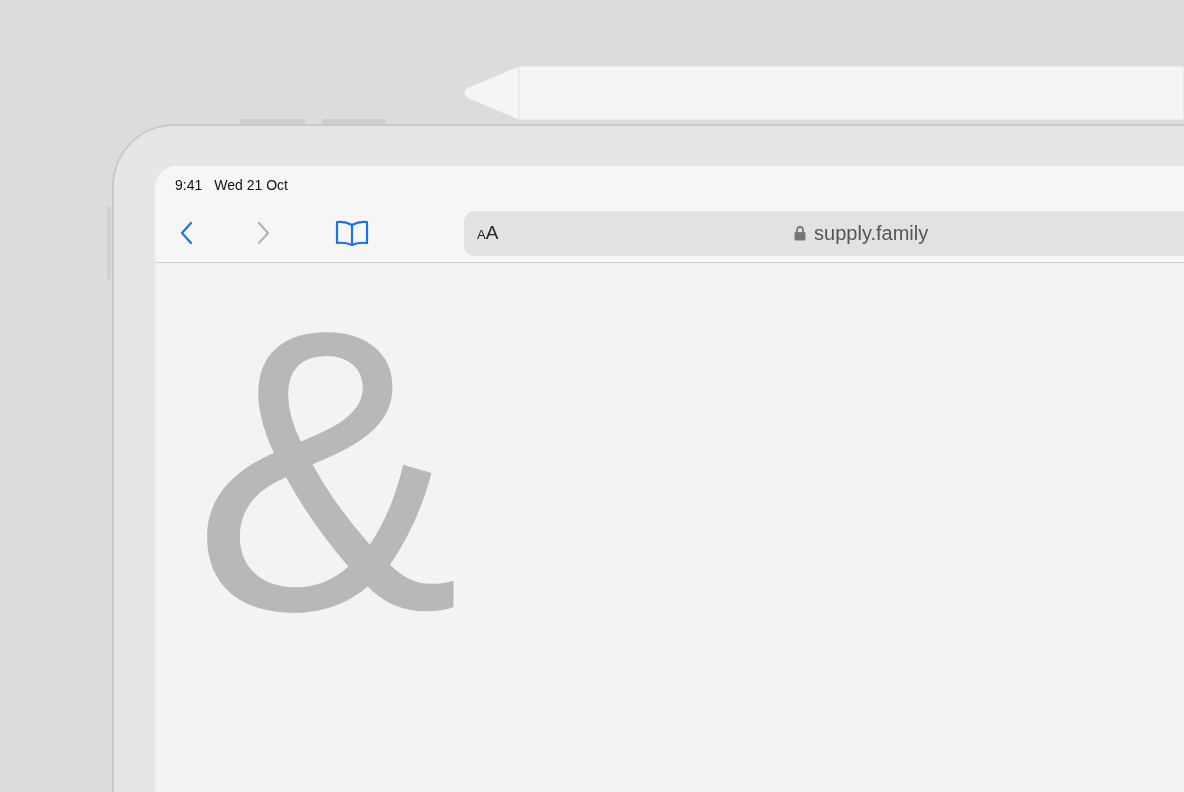  What do you see at coordinates (352, 233) in the screenshot?
I see `bookmarks-button` at bounding box center [352, 233].